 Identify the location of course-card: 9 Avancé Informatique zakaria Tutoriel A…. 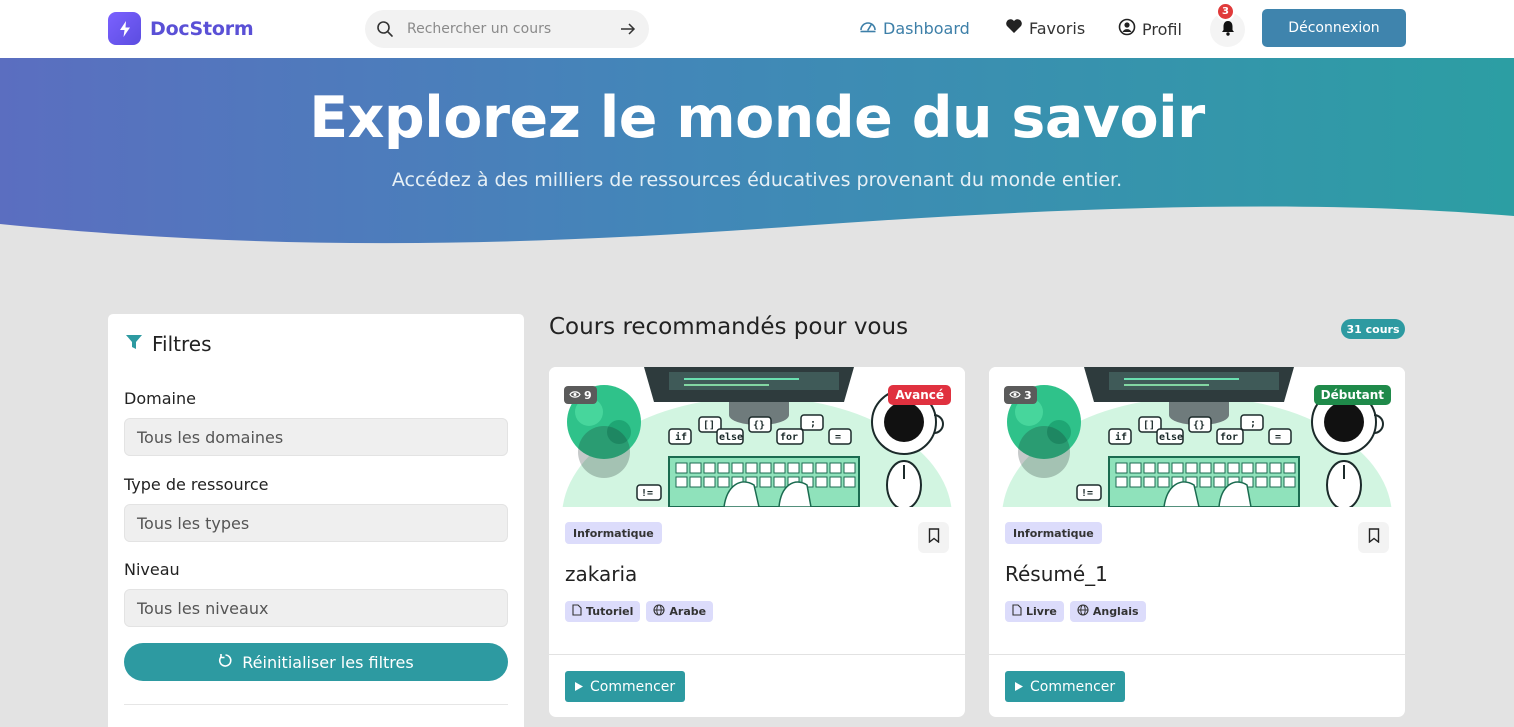
(757, 542).